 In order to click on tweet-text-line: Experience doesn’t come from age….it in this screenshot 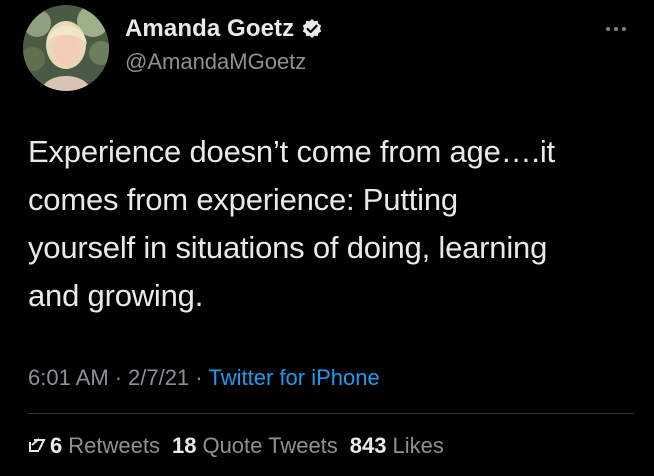, I will do `click(291, 151)`.